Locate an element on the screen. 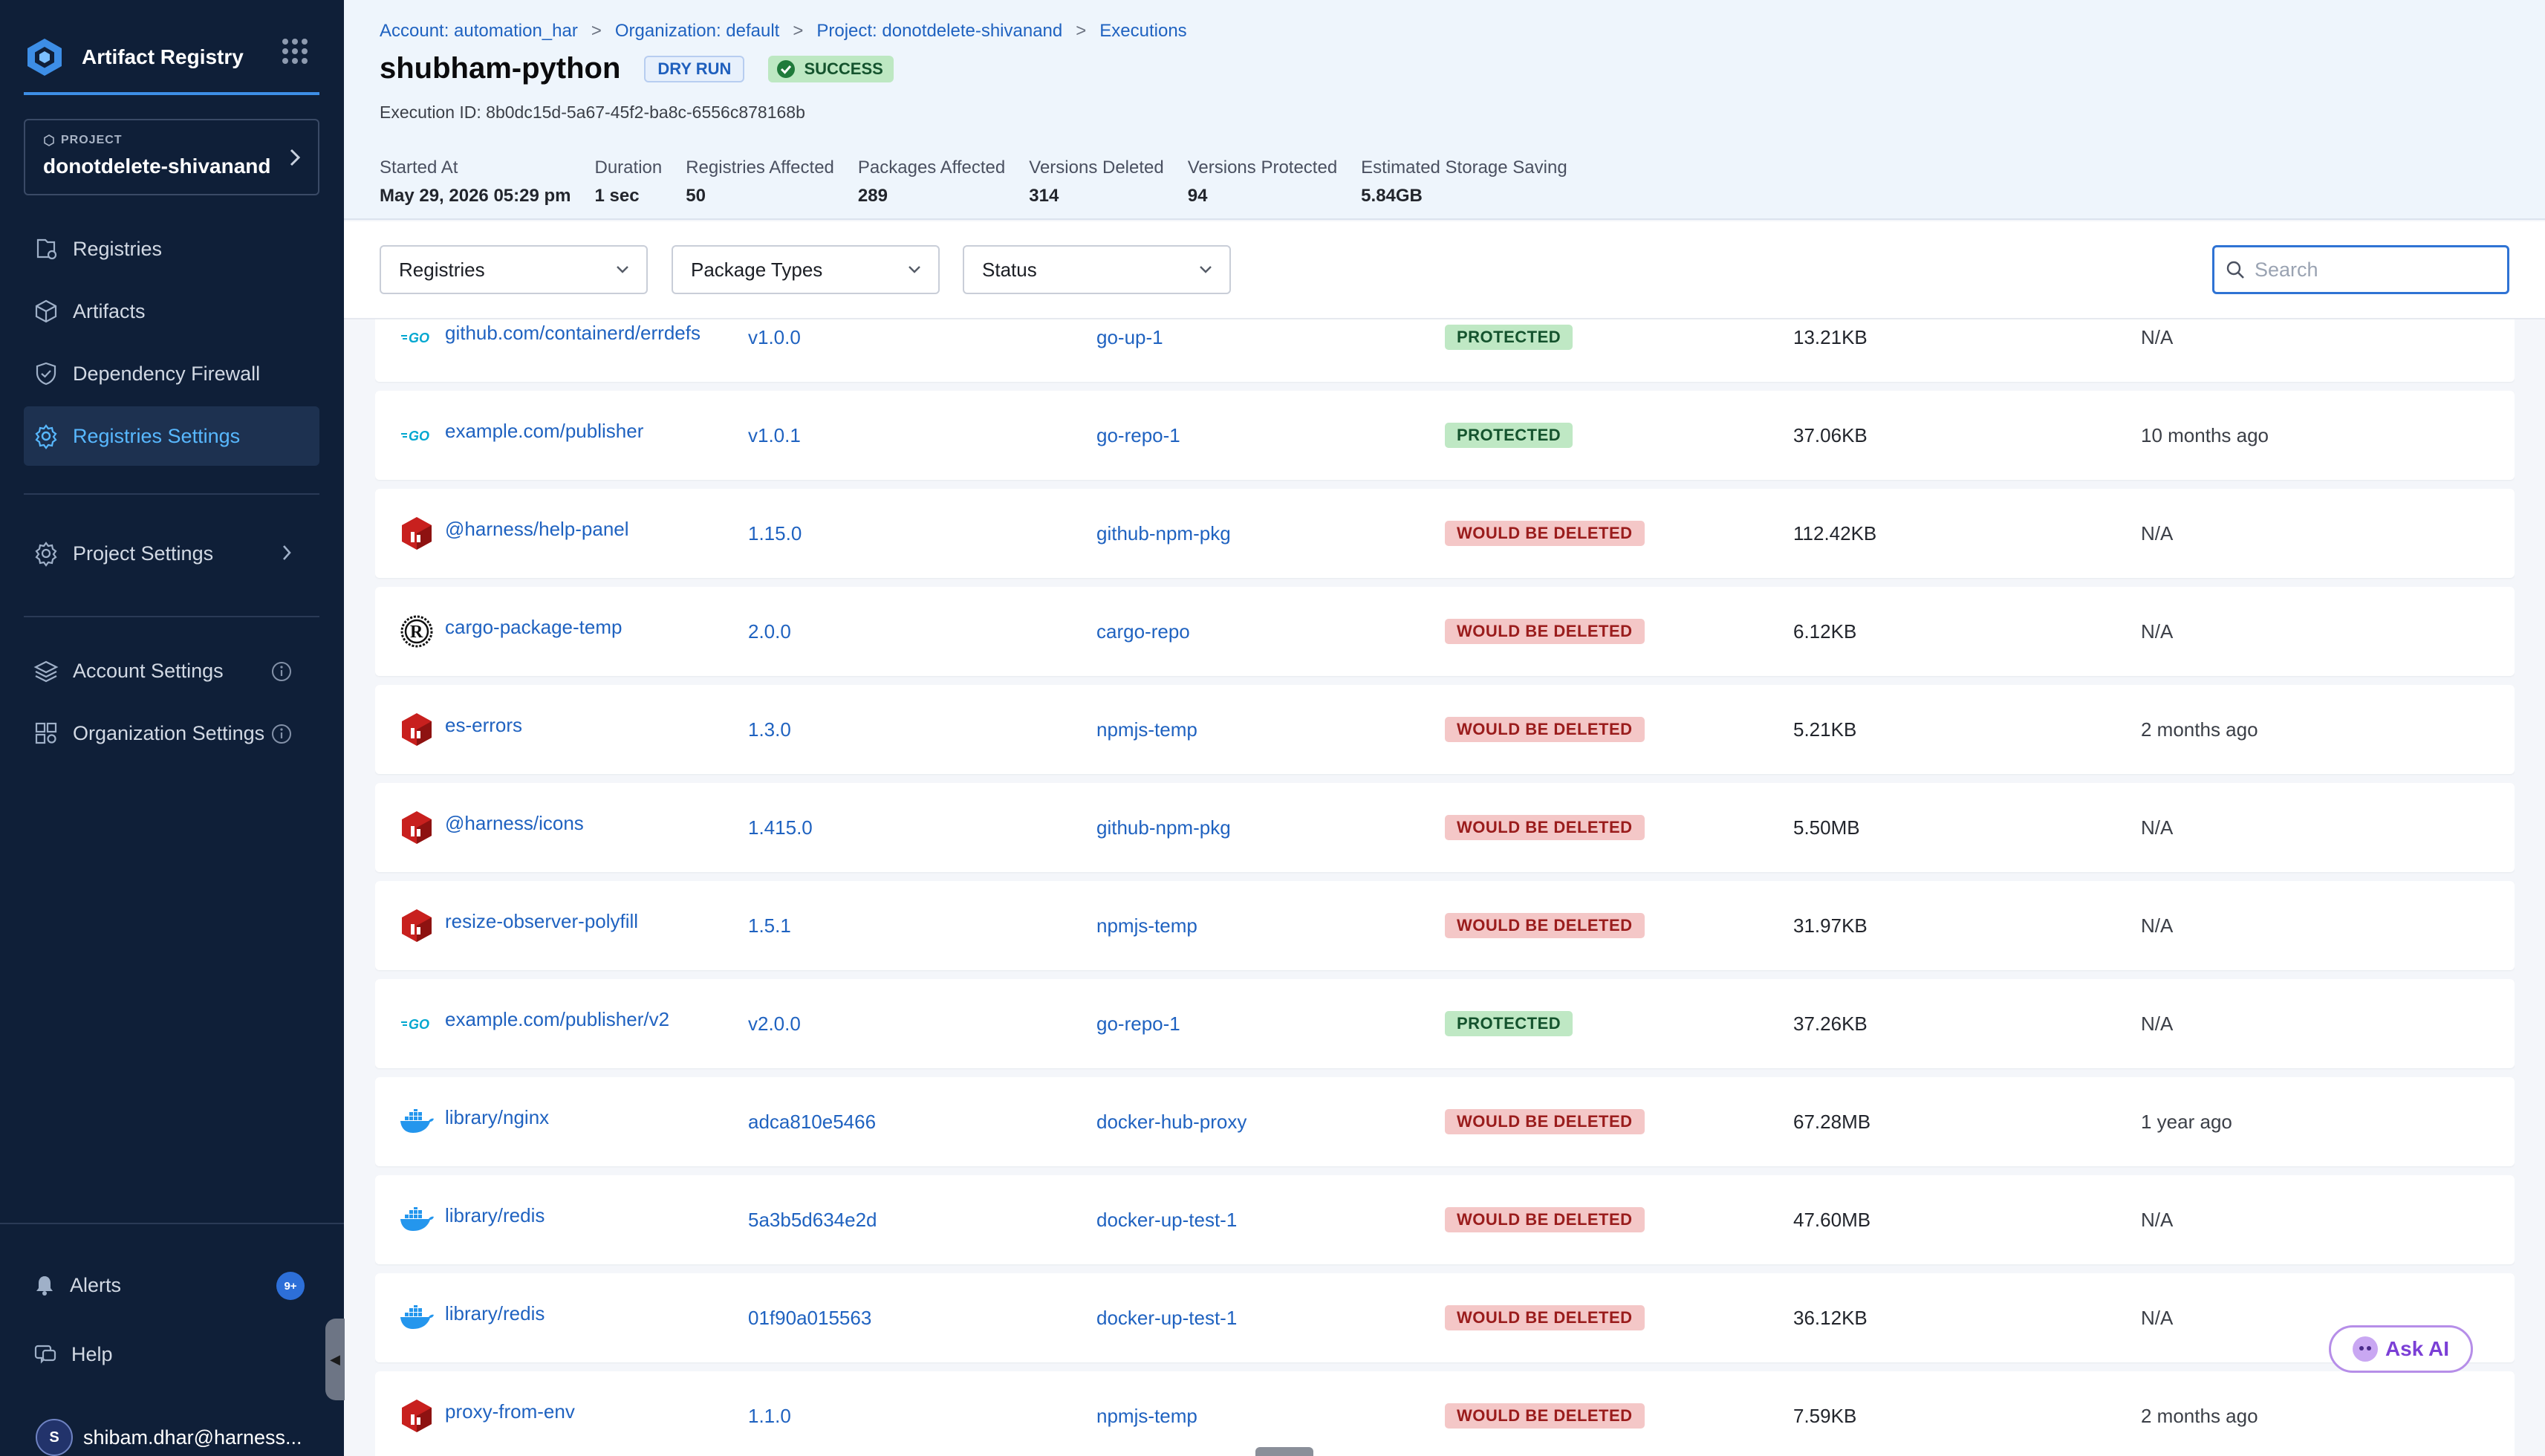 The image size is (2545, 1456). sidebar-item-help: Help is located at coordinates (171, 1355).